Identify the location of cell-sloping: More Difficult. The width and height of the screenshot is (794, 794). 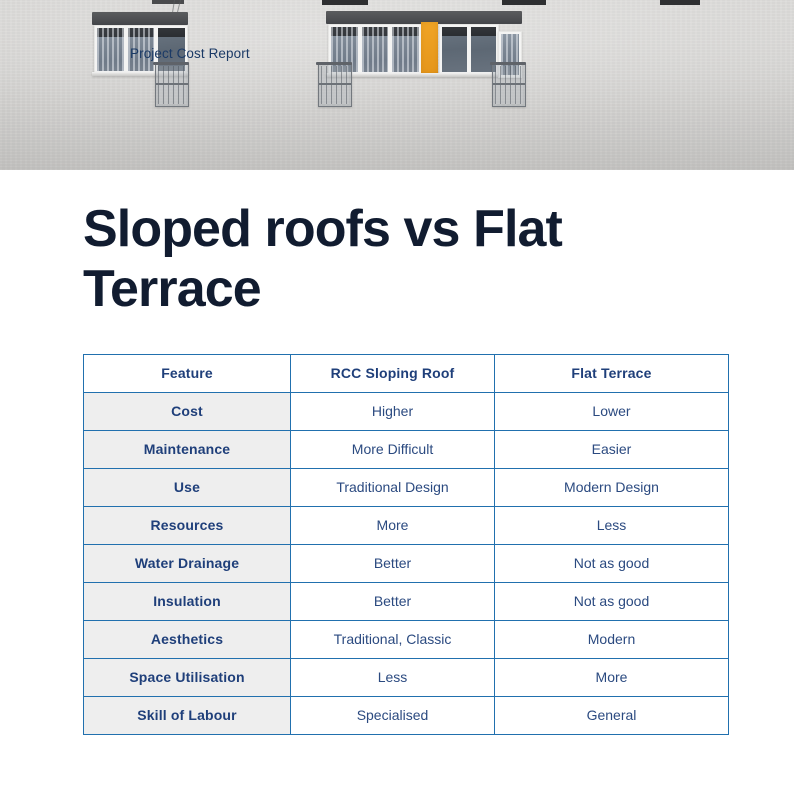
(392, 449).